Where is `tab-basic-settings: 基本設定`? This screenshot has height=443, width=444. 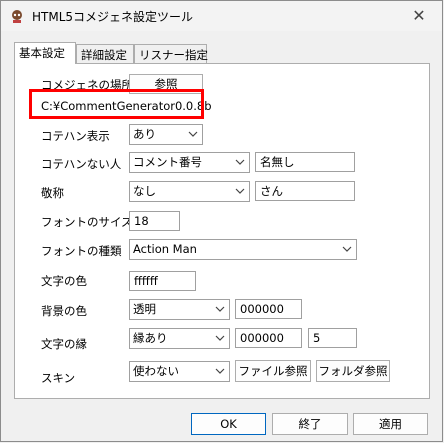
tab-basic-settings: 基本設定 is located at coordinates (45, 53).